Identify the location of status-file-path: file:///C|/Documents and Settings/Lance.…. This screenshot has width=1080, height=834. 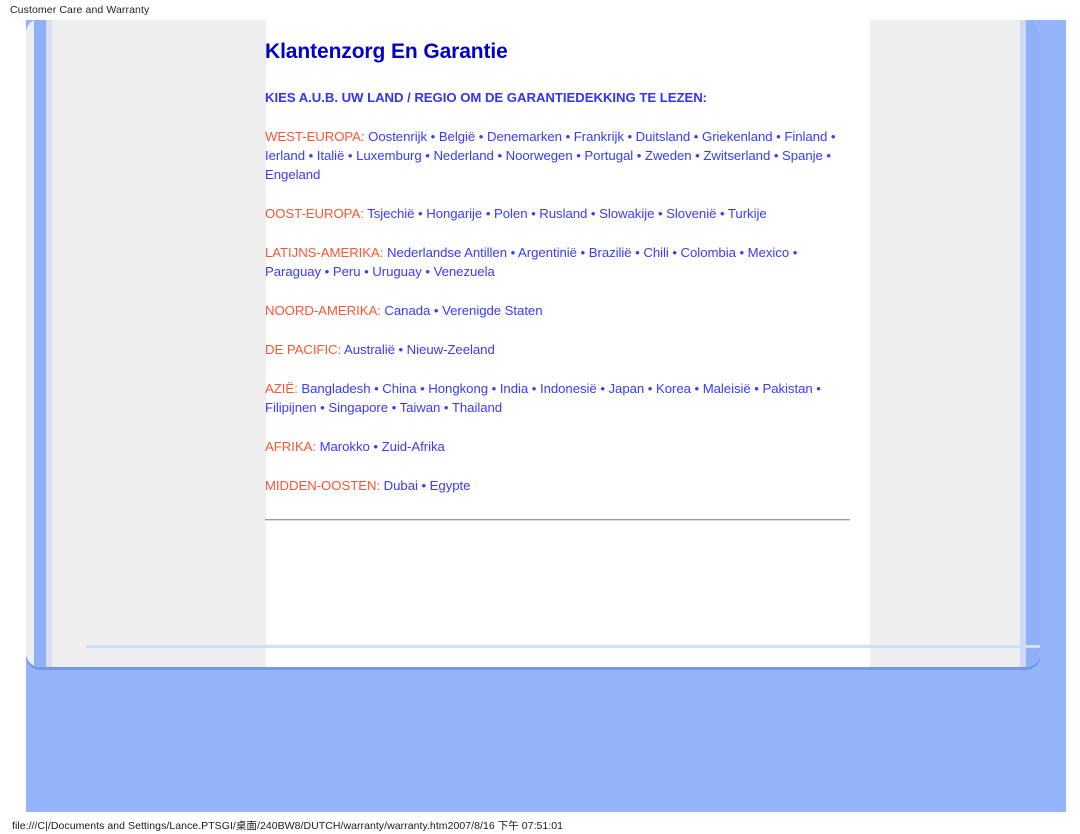
(230, 826).